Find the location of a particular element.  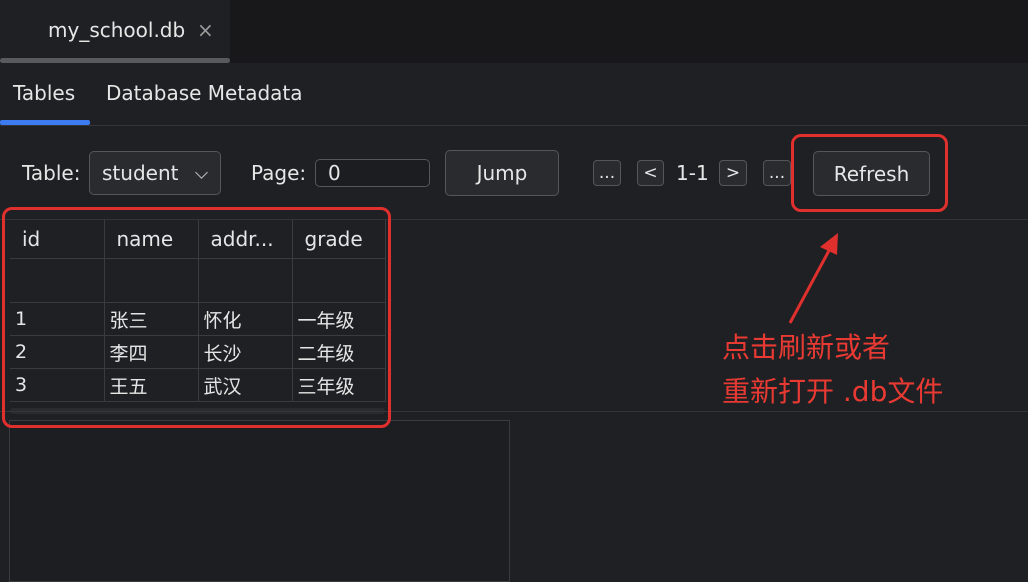

detail-panel is located at coordinates (259, 501).